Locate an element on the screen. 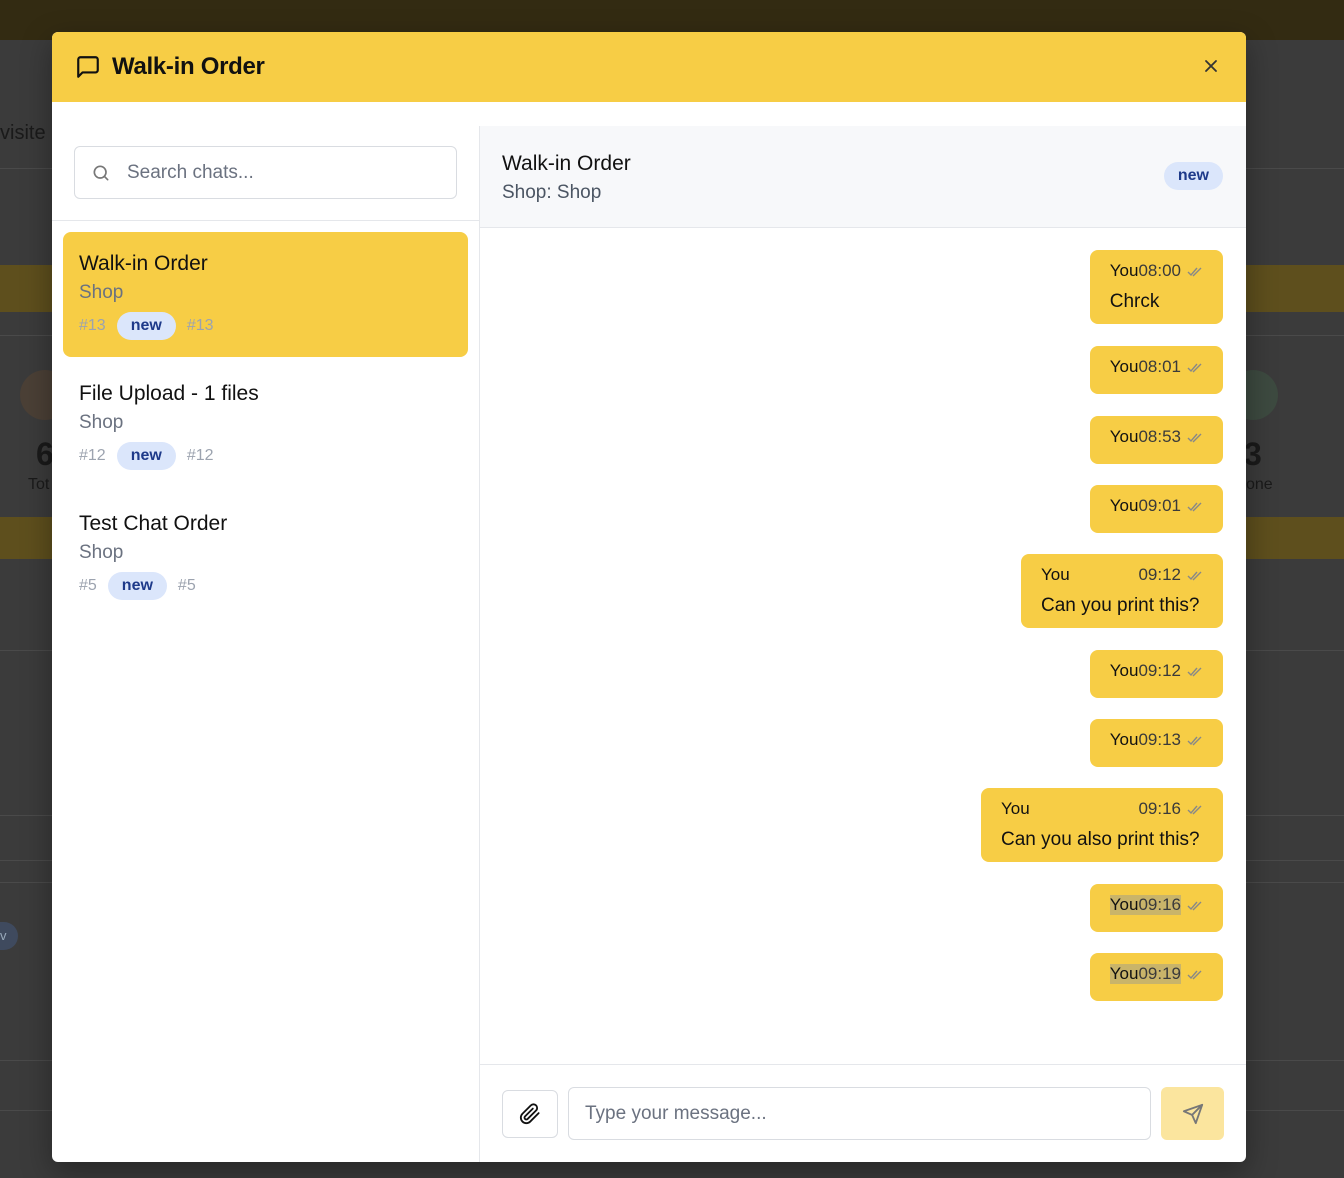 This screenshot has width=1344, height=1178. message-bubble: You 09:12 Can you print this? is located at coordinates (1122, 591).